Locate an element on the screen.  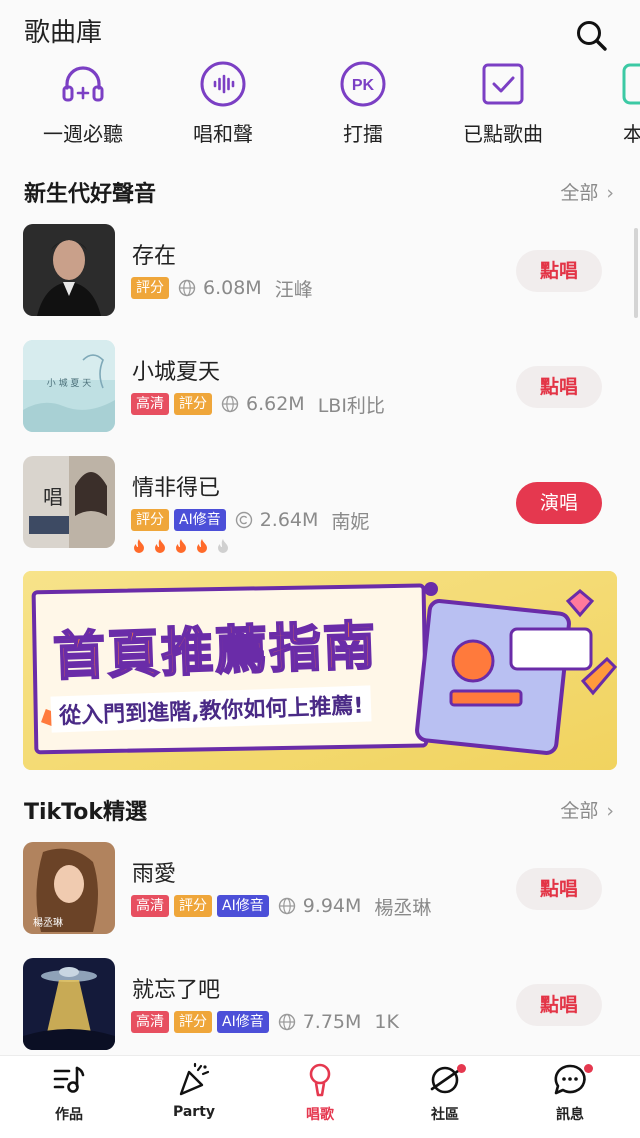
tab-sing: 唱歌 is located at coordinates (320, 1093).